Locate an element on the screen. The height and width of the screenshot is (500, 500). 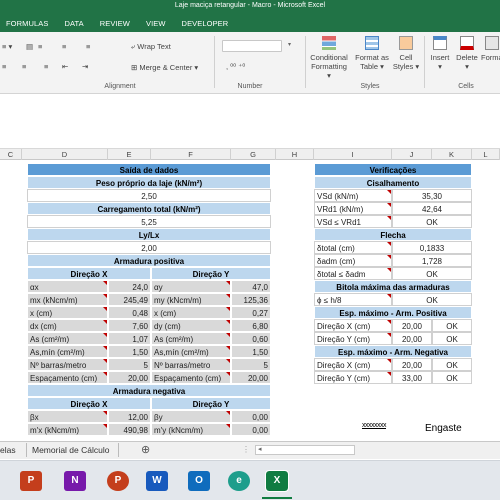
edge-icon: e is located at coordinates (239, 481).